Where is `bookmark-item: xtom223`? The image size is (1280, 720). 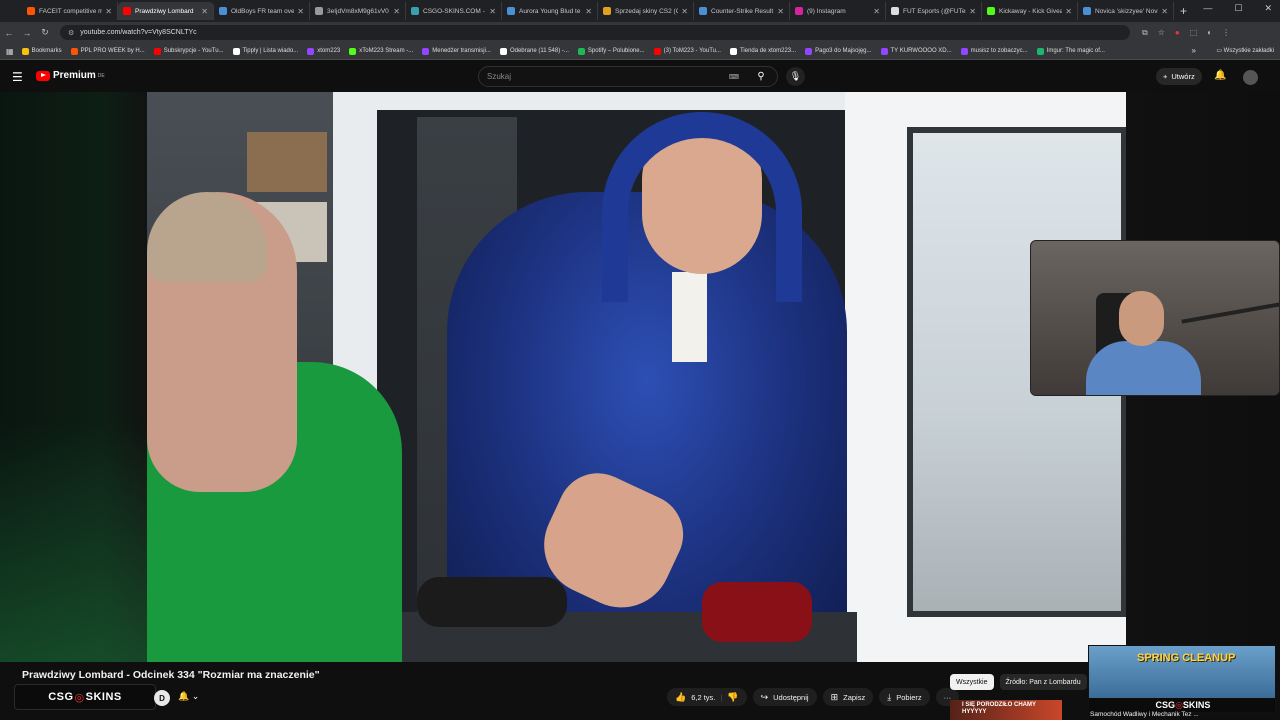
bookmark-item: xtom223 is located at coordinates (324, 51).